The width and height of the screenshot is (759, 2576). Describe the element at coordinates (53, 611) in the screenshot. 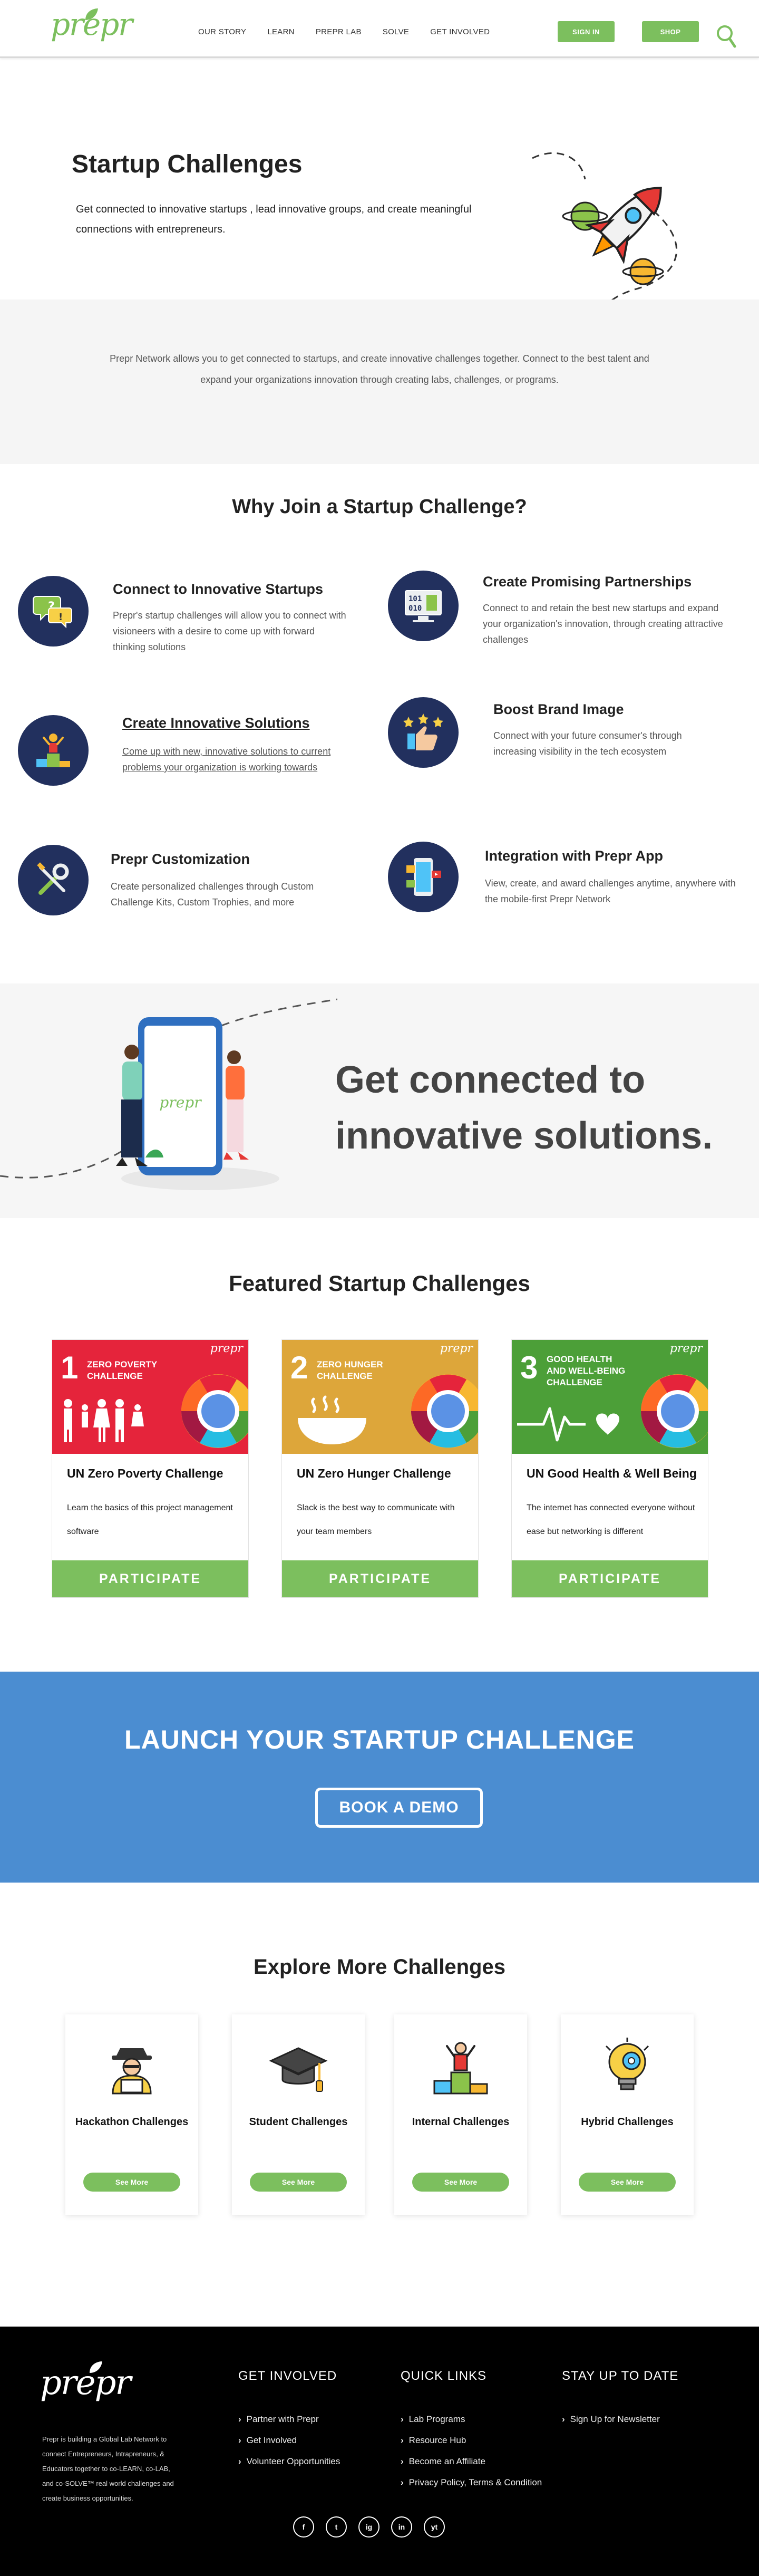

I see `chat-icon: ? !` at that location.